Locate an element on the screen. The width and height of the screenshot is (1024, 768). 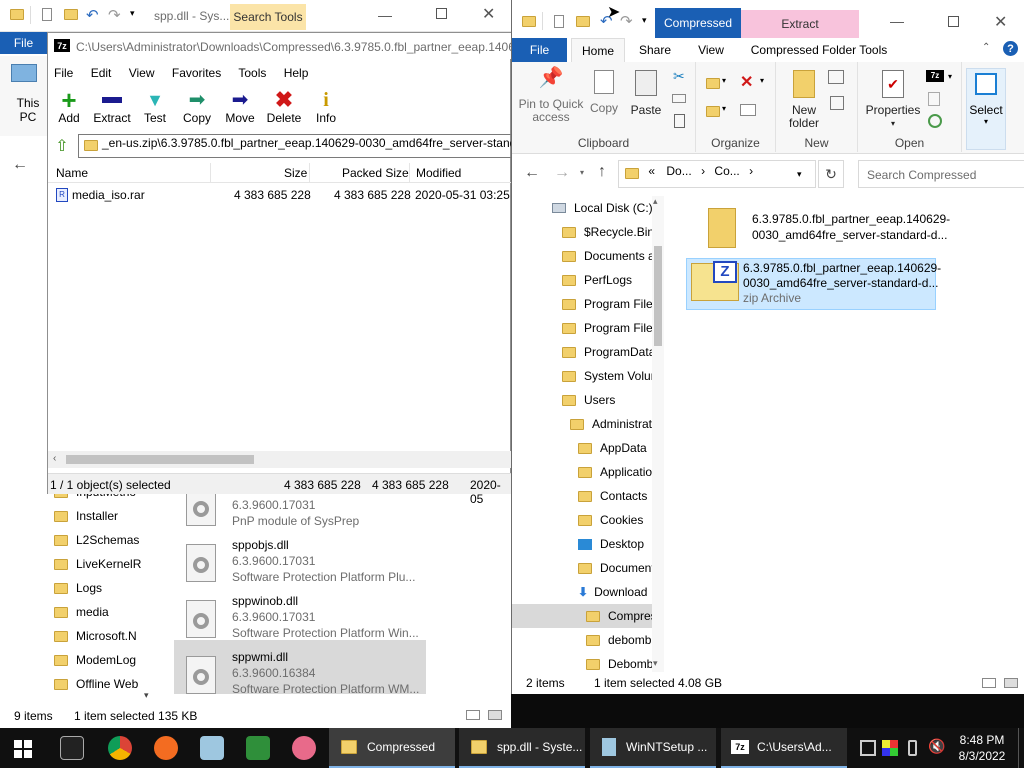
col-modified: Modified is located at coordinates (438, 173).